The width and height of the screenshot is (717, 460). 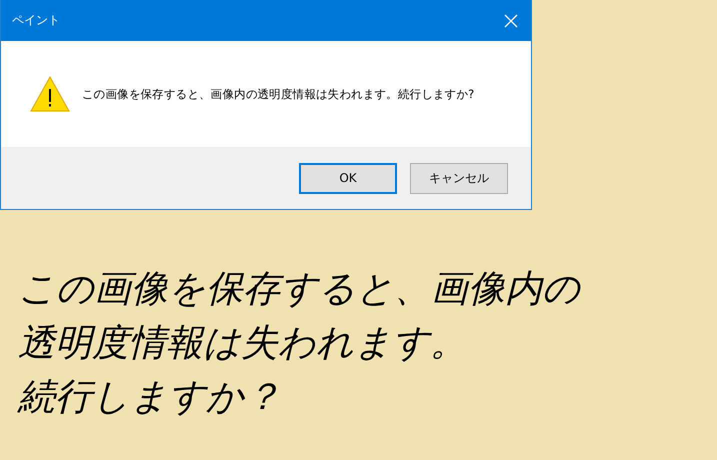 What do you see at coordinates (278, 94) in the screenshot?
I see `dialog-message: この画像を保存すると、画像内の透明度情報は失われます。続行しますか?` at bounding box center [278, 94].